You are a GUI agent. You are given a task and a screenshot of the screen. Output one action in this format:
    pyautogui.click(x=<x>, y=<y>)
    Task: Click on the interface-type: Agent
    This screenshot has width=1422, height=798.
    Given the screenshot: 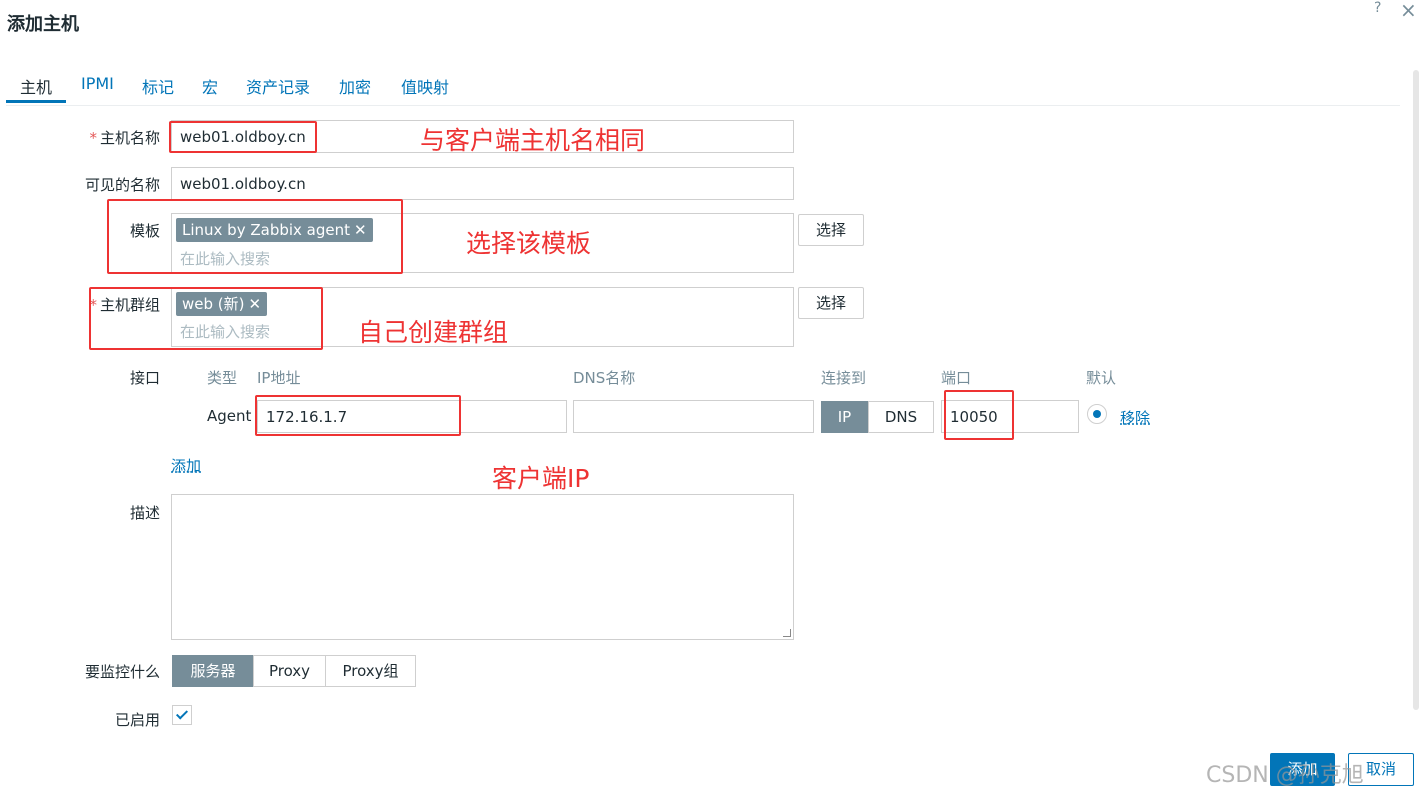 What is the action you would take?
    pyautogui.click(x=229, y=416)
    